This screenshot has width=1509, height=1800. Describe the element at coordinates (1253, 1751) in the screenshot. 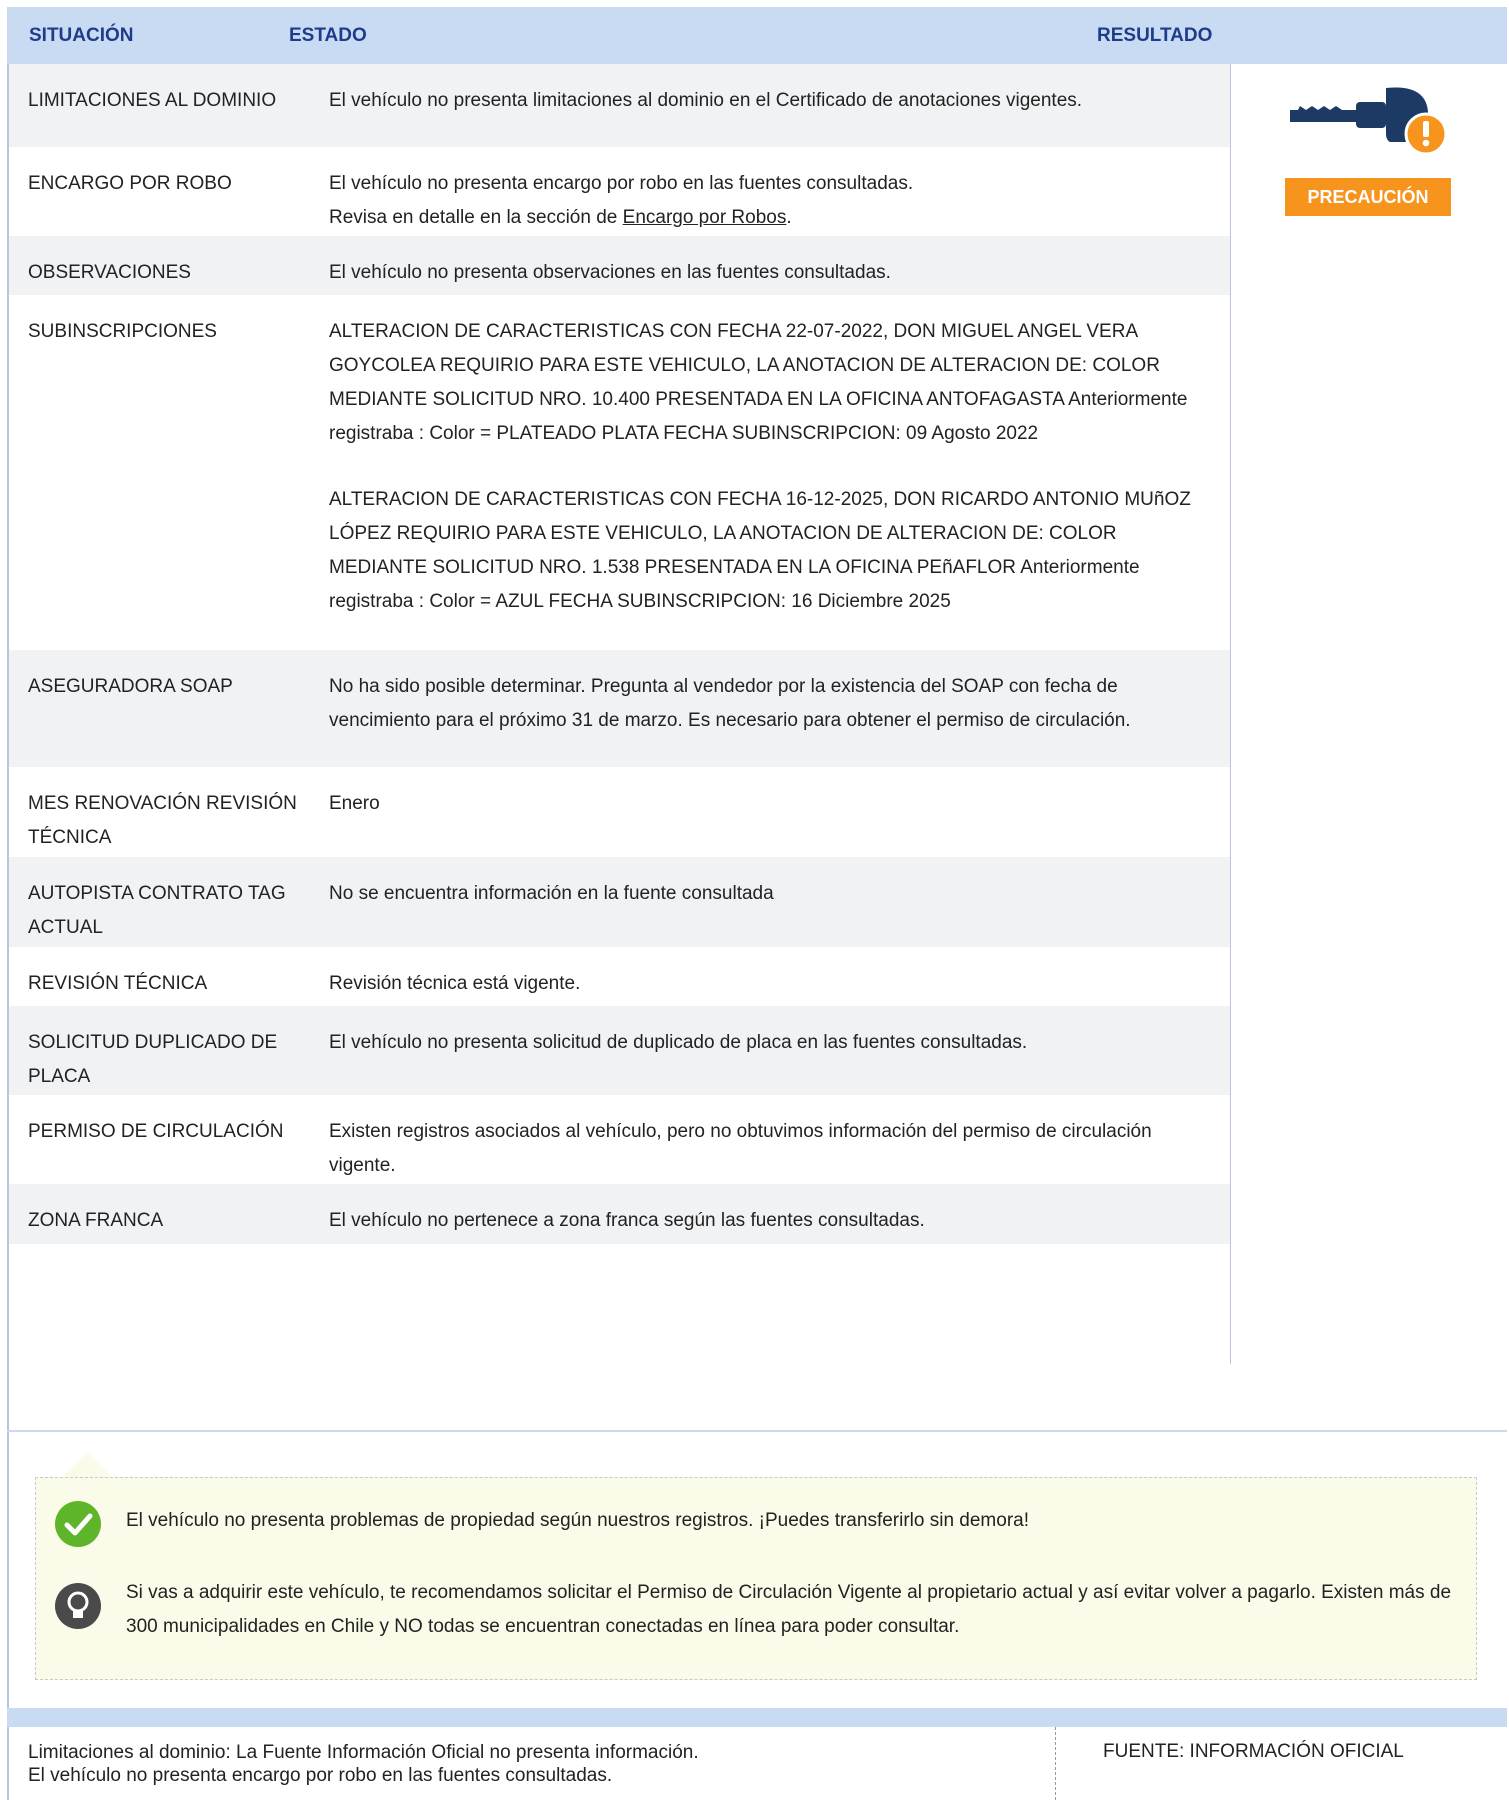

I see `footer-source: FUENTE: INFORMACIÓN OFICIAL` at that location.